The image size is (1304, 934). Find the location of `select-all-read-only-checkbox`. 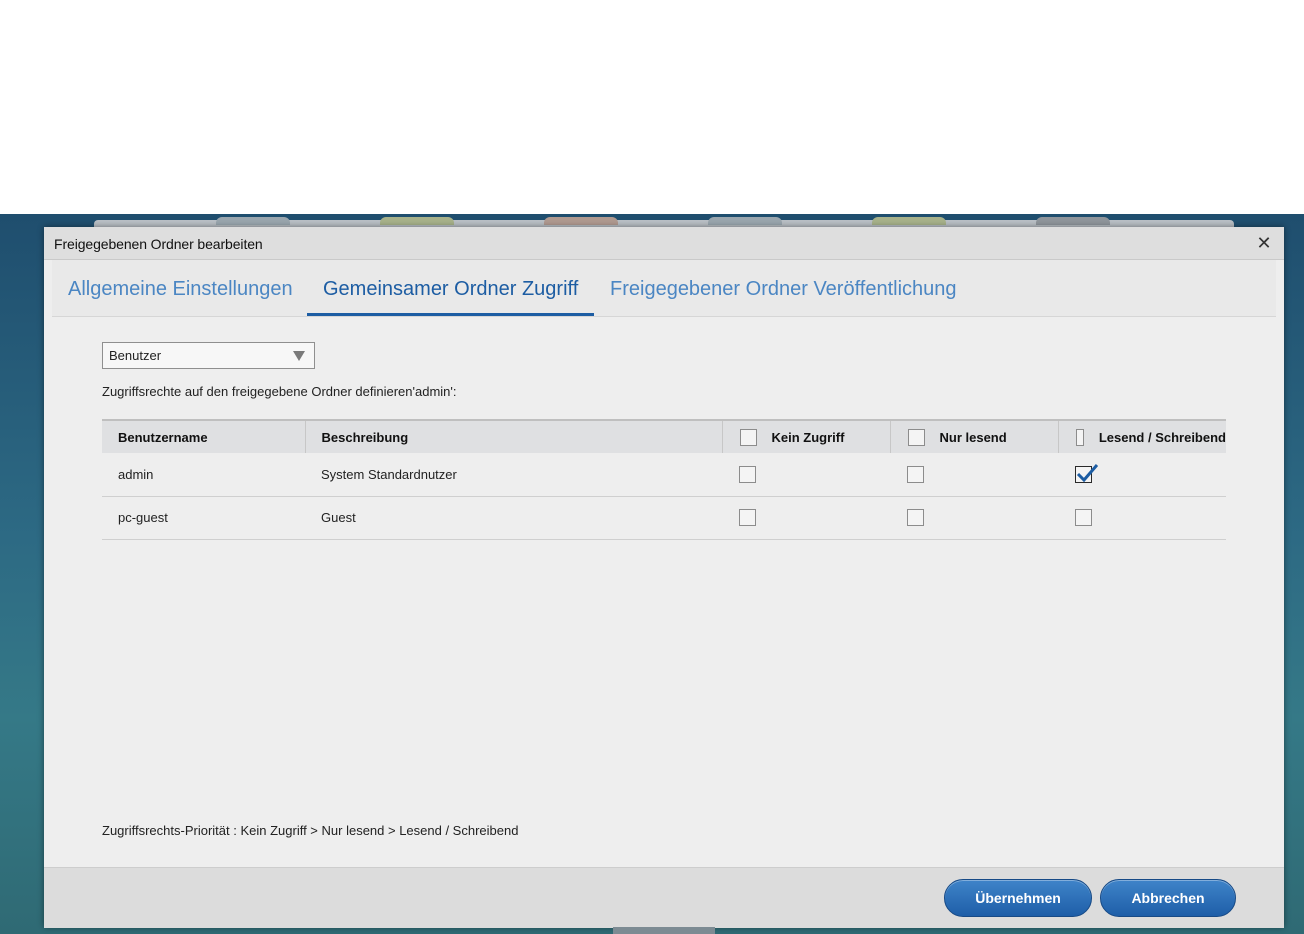

select-all-read-only-checkbox is located at coordinates (916, 437).